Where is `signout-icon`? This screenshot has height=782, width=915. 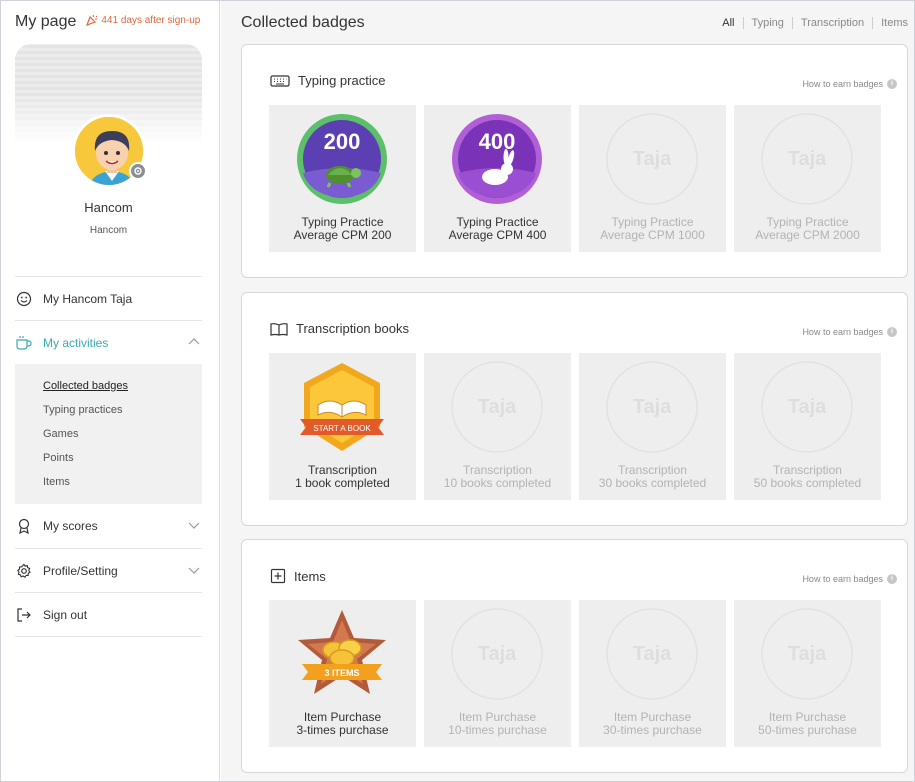 signout-icon is located at coordinates (24, 615).